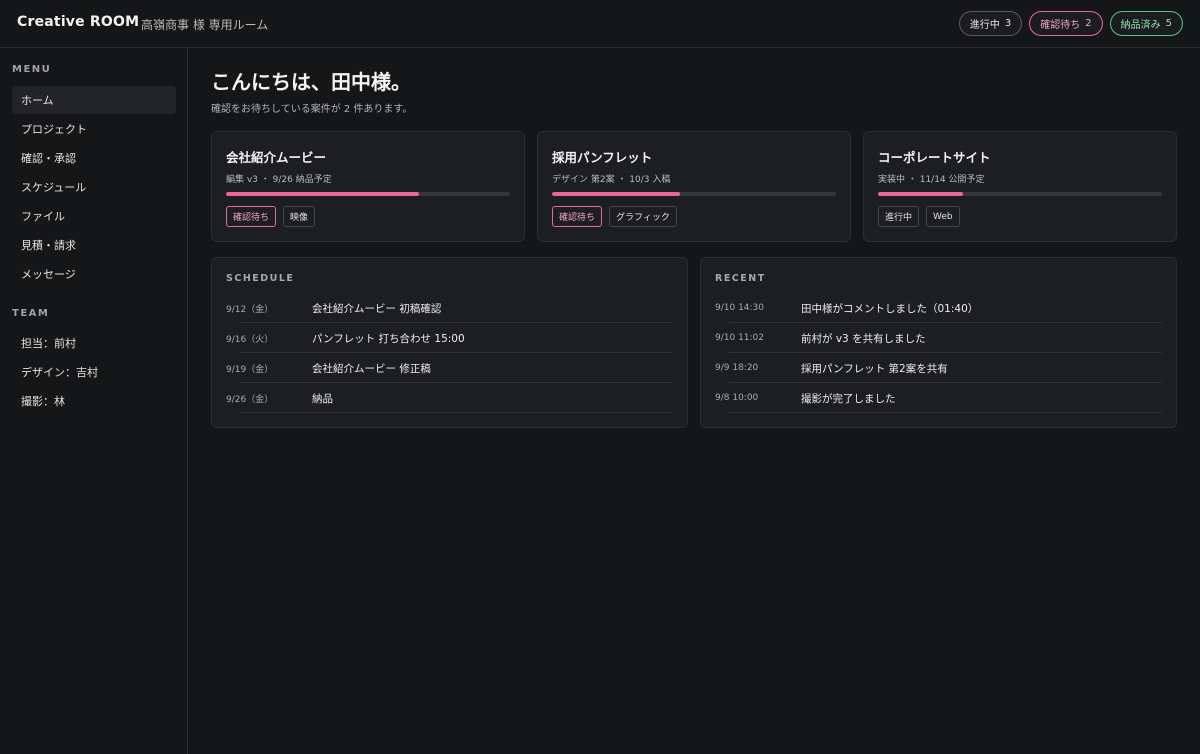 The image size is (1200, 754). I want to click on schedule-item: 9/16（火） パンフレット 打ち合わせ 15:00, so click(449, 338).